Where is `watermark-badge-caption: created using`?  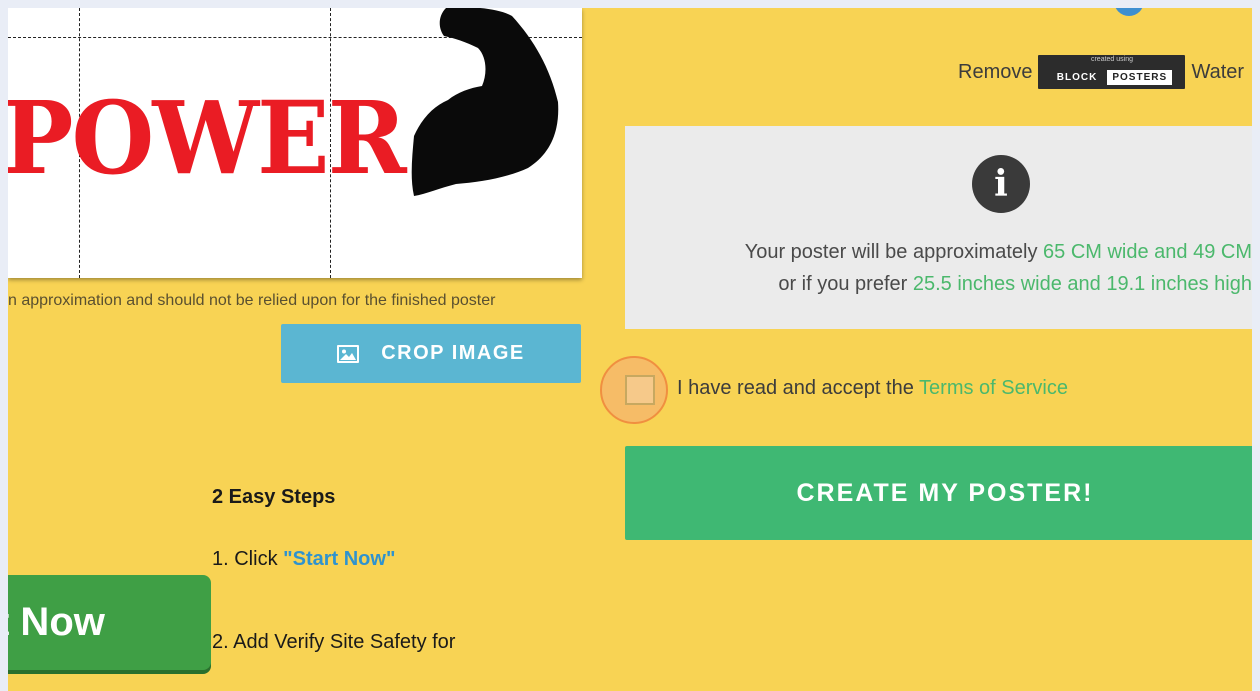
watermark-badge-caption: created using is located at coordinates (1111, 59).